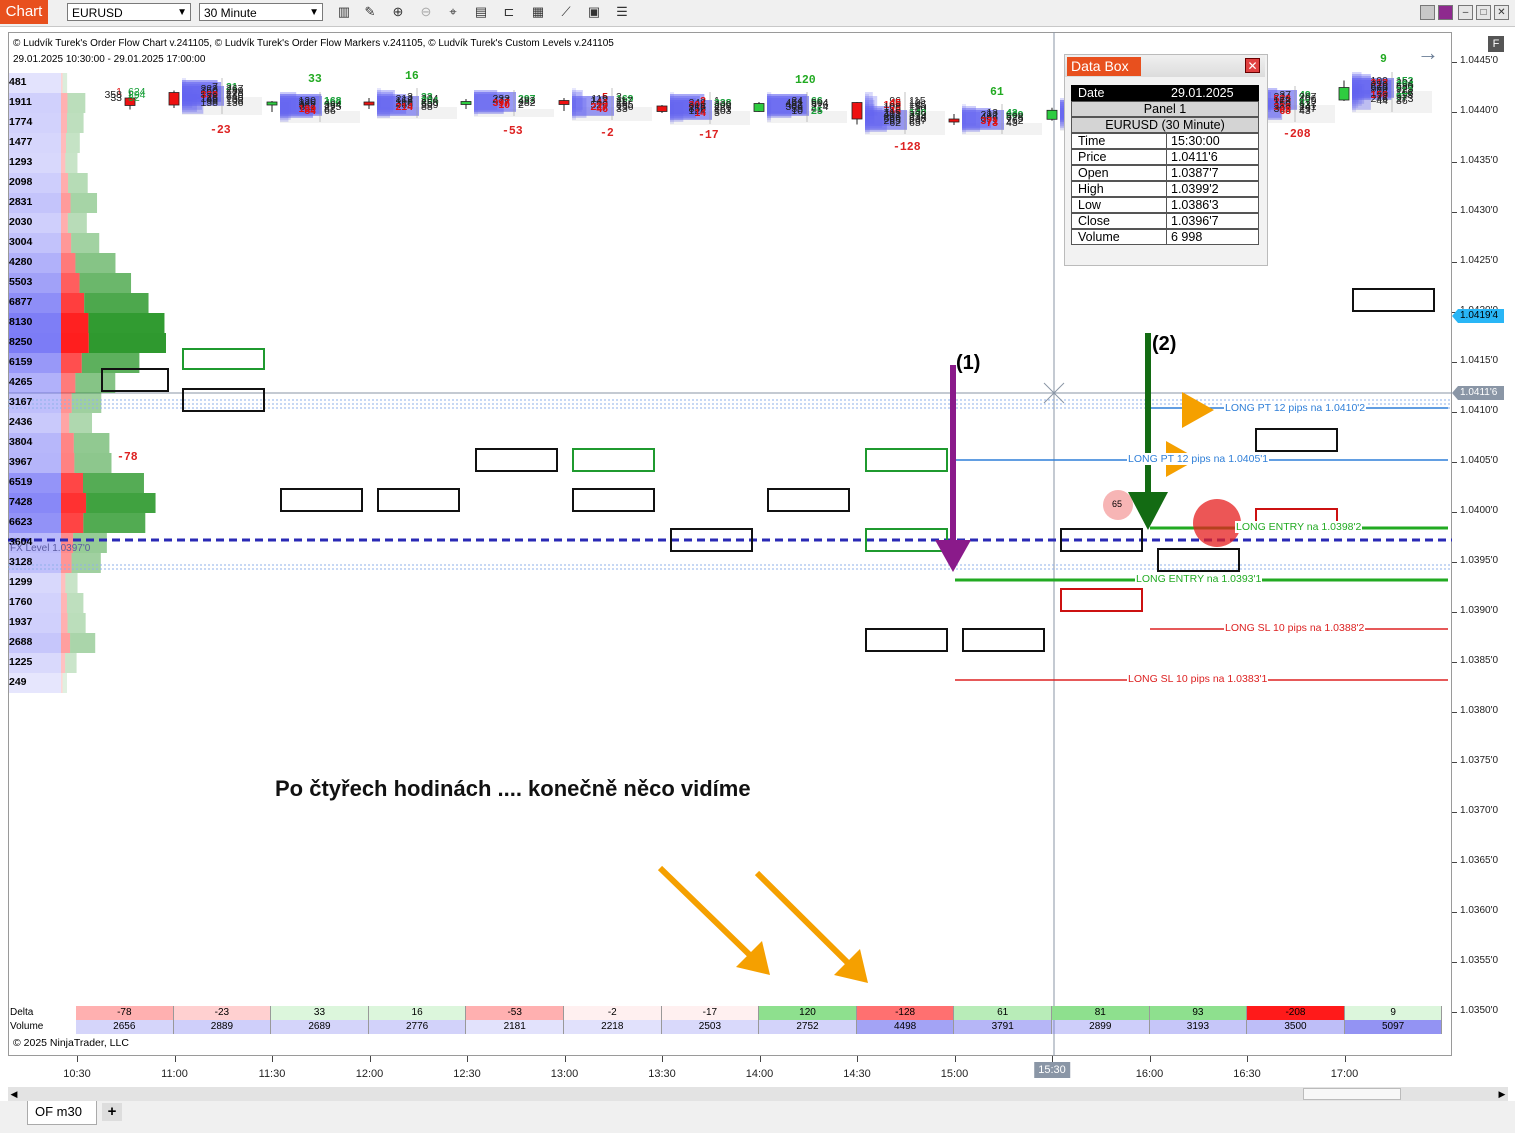 The image size is (1515, 1133). What do you see at coordinates (907, 147) in the screenshot?
I see `bar-delta-label: -128` at bounding box center [907, 147].